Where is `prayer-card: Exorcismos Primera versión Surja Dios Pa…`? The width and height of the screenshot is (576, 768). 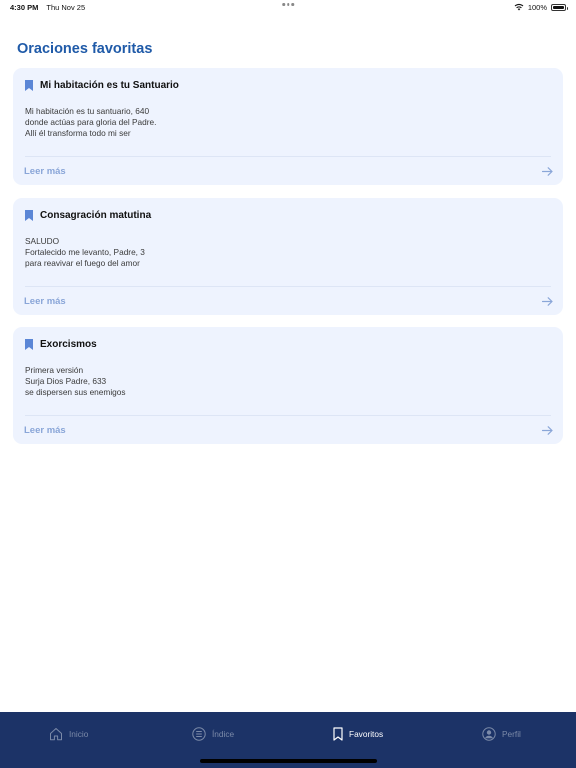 prayer-card: Exorcismos Primera versión Surja Dios Pa… is located at coordinates (288, 385).